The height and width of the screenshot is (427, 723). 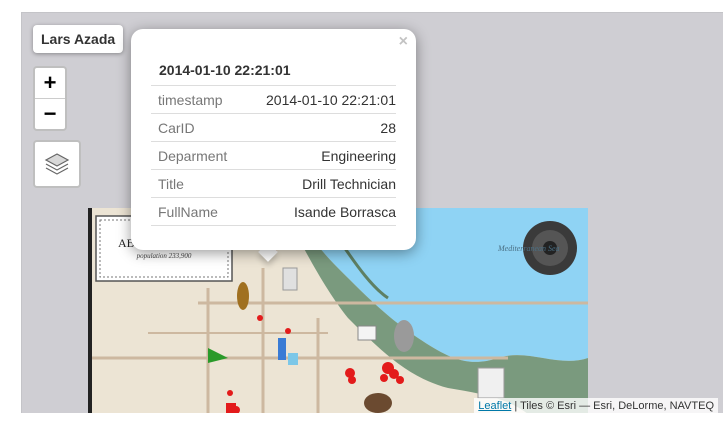 What do you see at coordinates (318, 99) in the screenshot?
I see `row-value: 2014-01-10 22:21:01` at bounding box center [318, 99].